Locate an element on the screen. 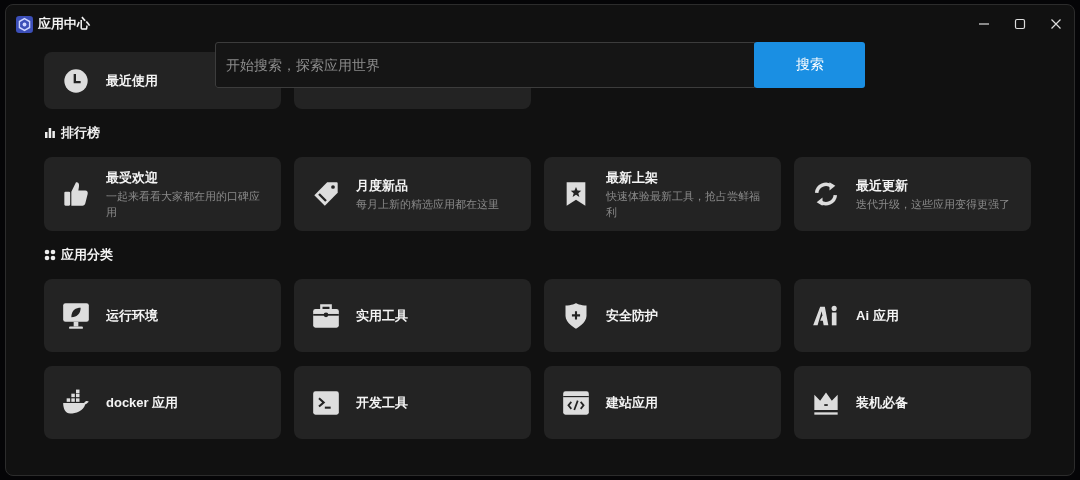  ranking-card: 最新上架 快速体验最新工具，抢占尝鲜福利 is located at coordinates (662, 194).